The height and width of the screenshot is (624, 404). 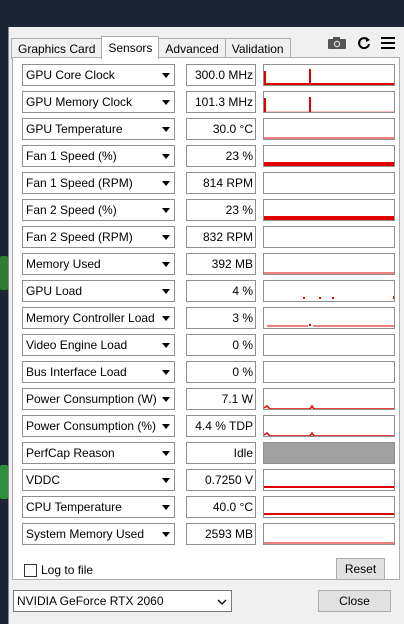 I want to click on sensor-row: GPU Memory Clock 101.3 MHz, so click(x=208, y=102).